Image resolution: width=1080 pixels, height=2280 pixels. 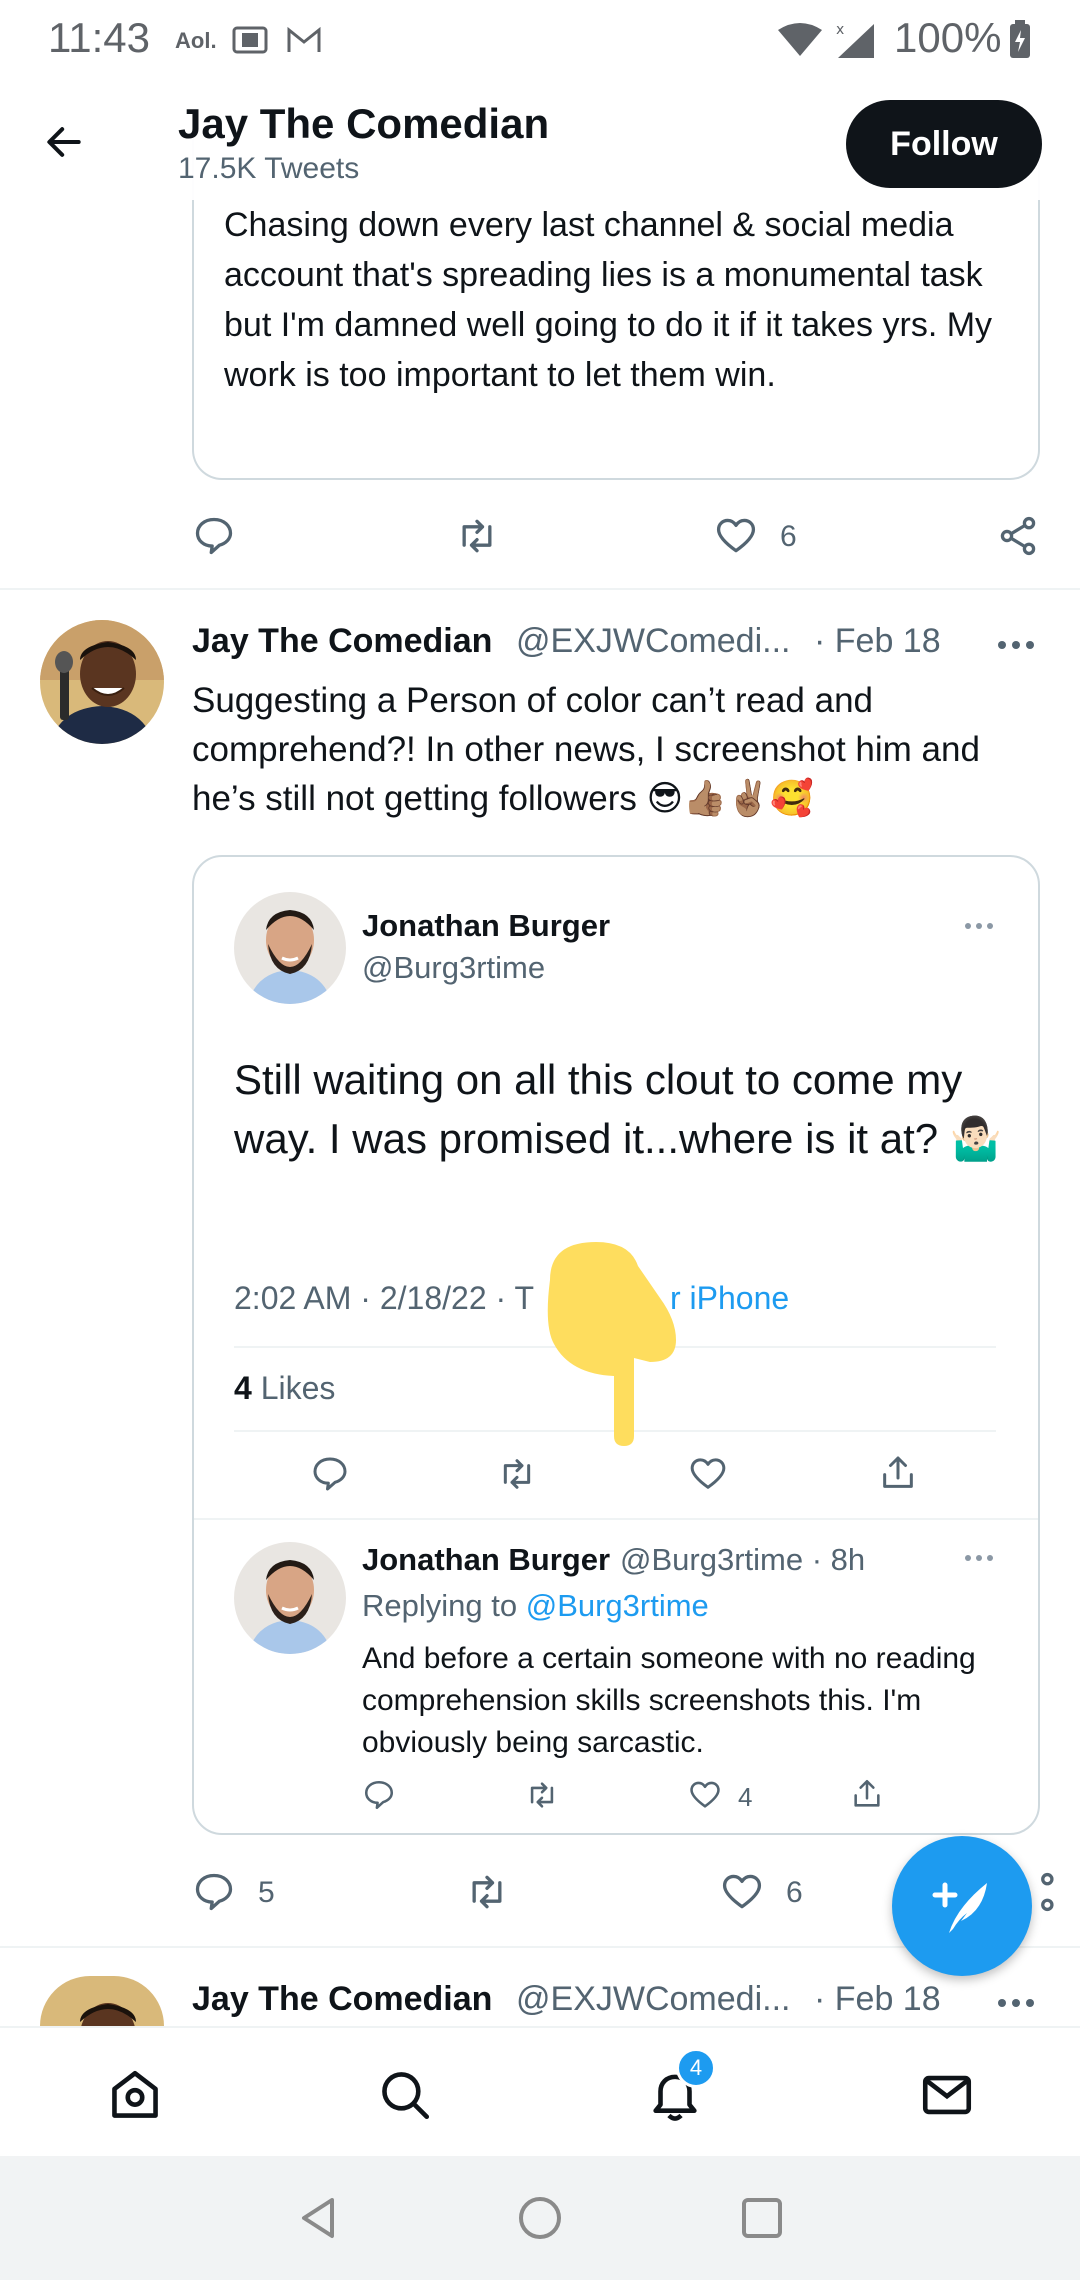 I want to click on tweet-divider, so click(x=540, y=589).